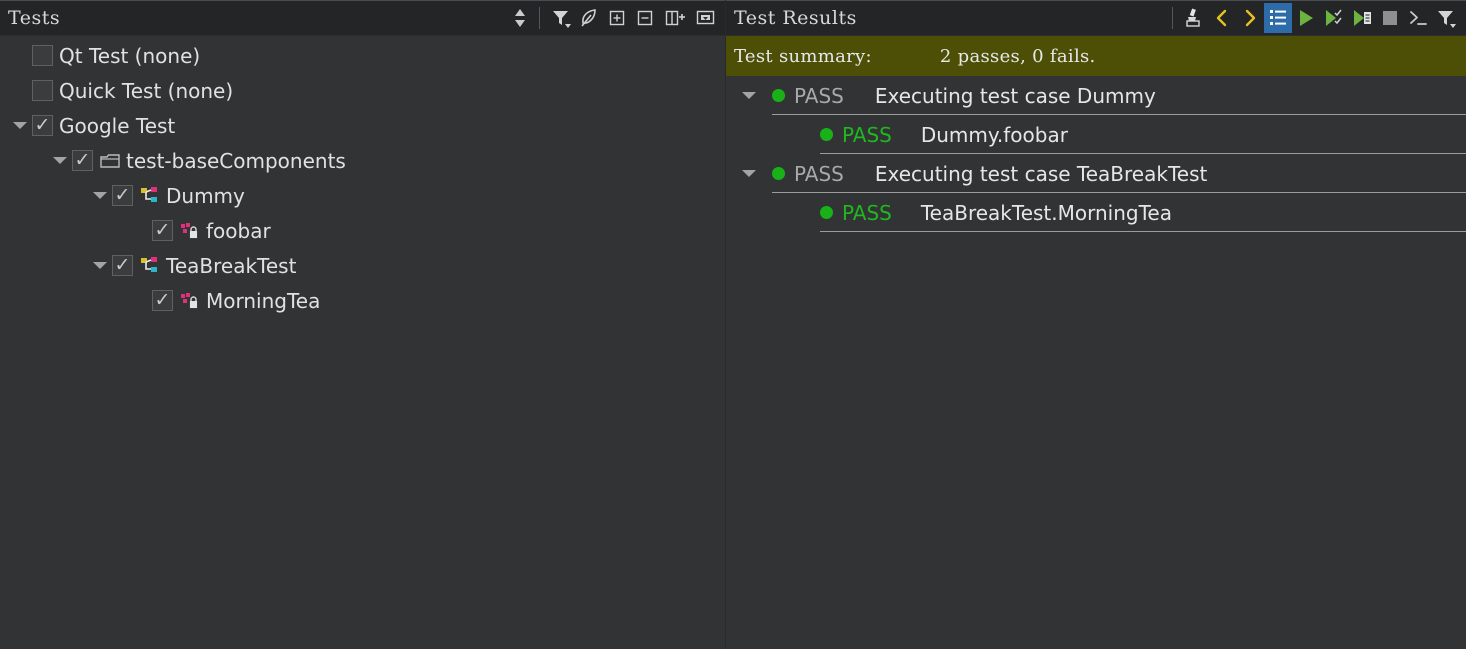 This screenshot has width=1466, height=649. What do you see at coordinates (263, 300) in the screenshot?
I see `tree-row-label: MorningTea` at bounding box center [263, 300].